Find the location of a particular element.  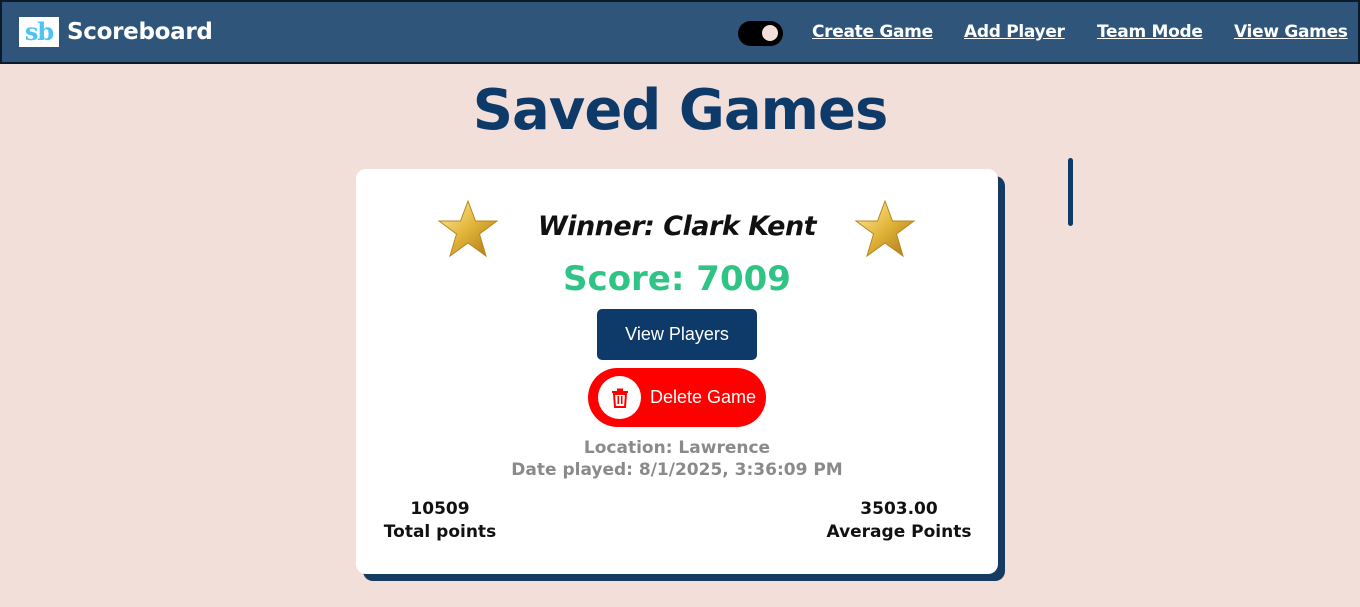

brand: sb Scoreboard is located at coordinates (116, 32).